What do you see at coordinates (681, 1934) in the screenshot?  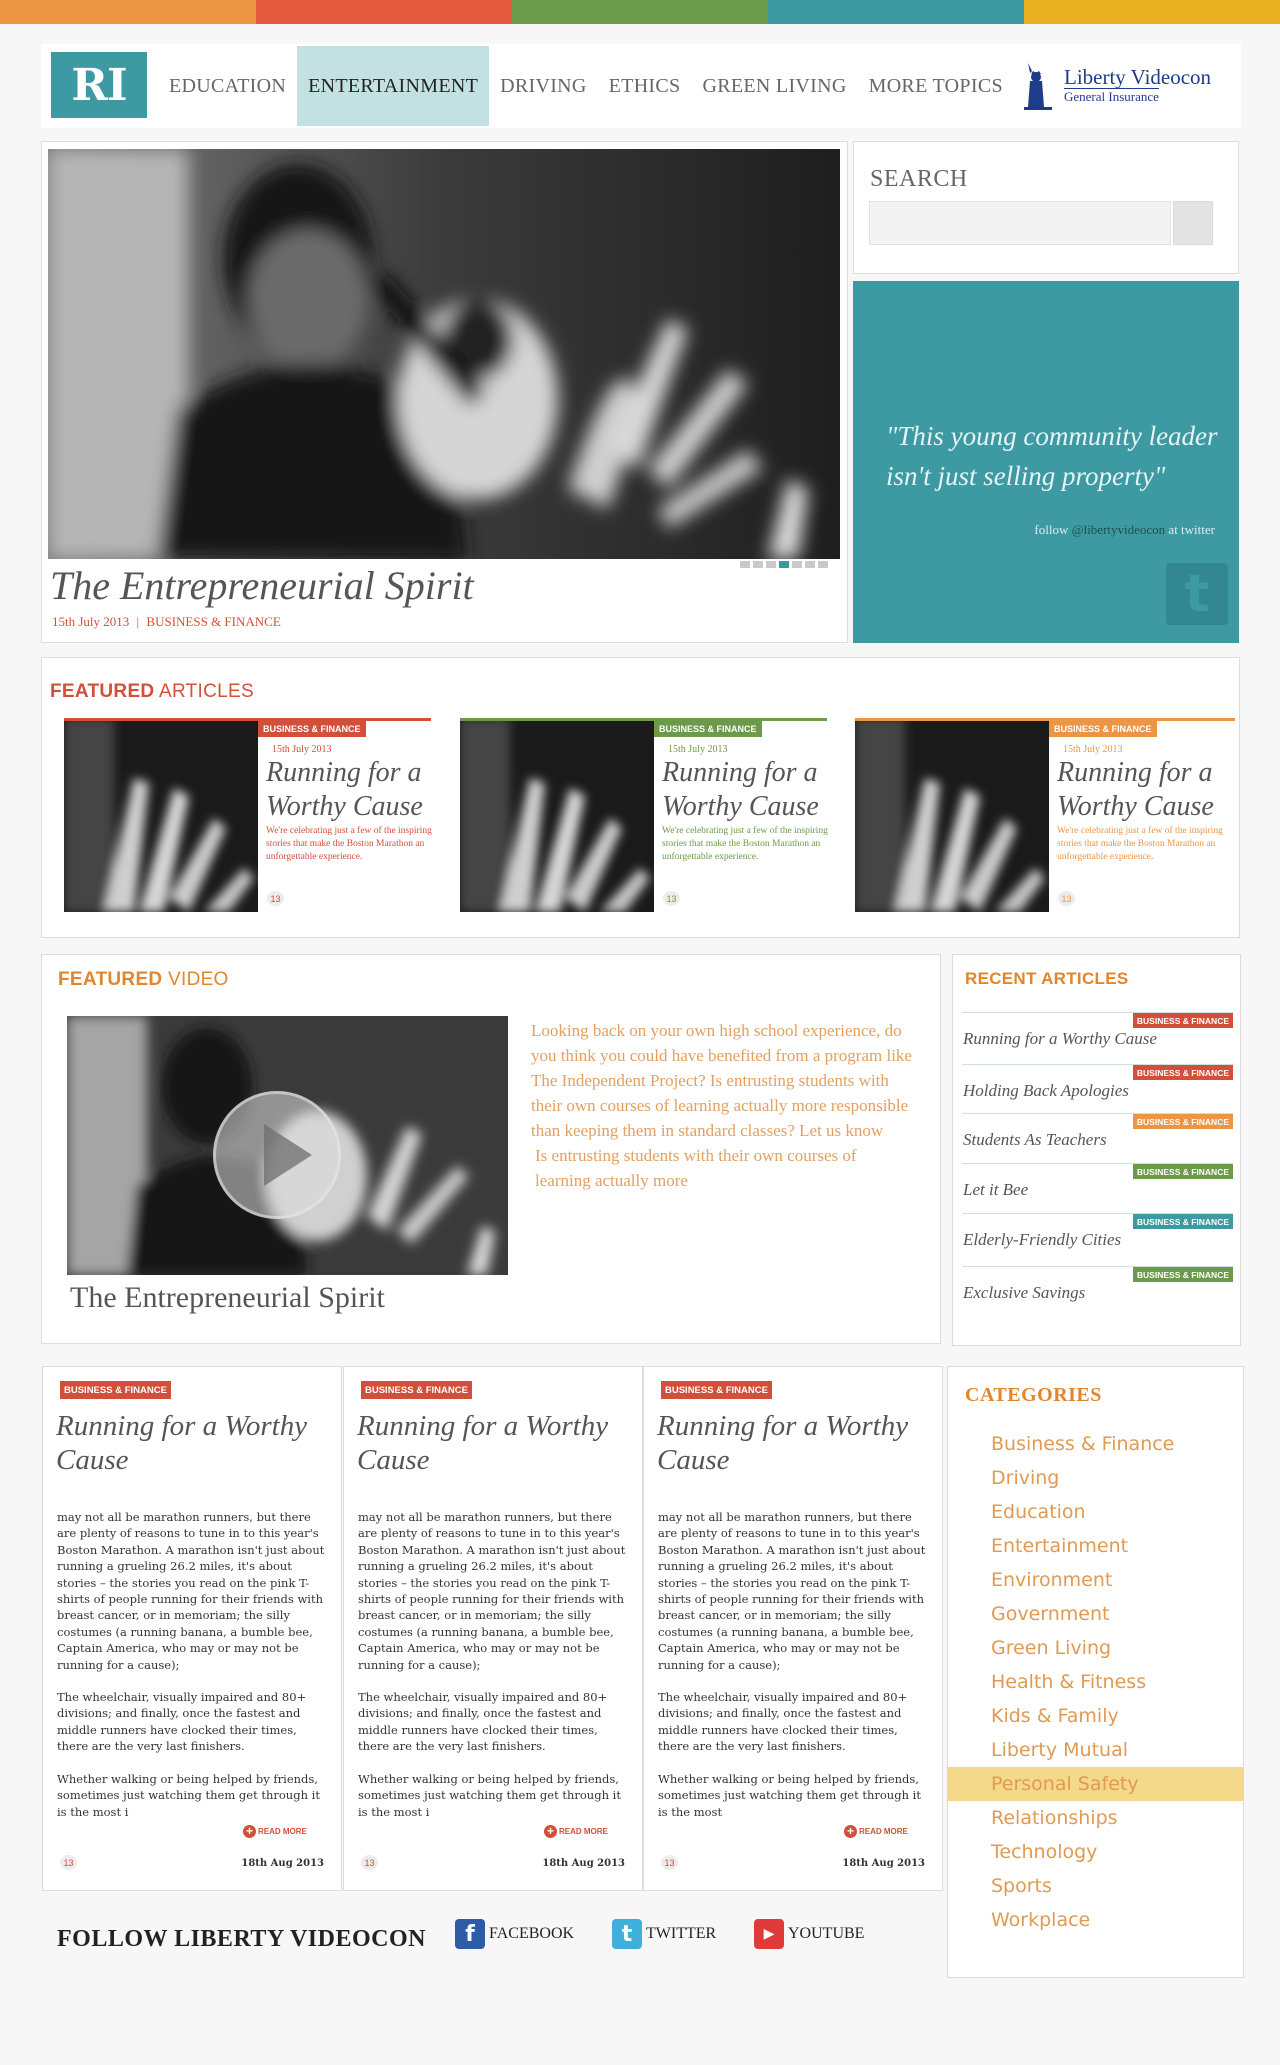 I see `social-label: TWITTER` at bounding box center [681, 1934].